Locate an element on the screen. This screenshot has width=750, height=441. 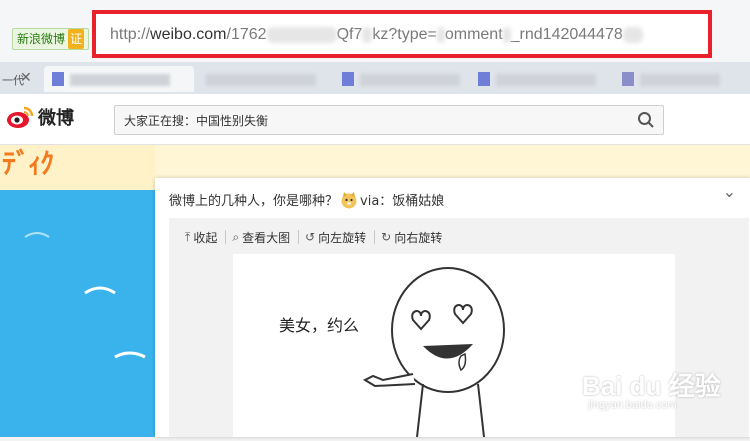
browser-tab-bar: 一代 ✕ is located at coordinates (375, 78).